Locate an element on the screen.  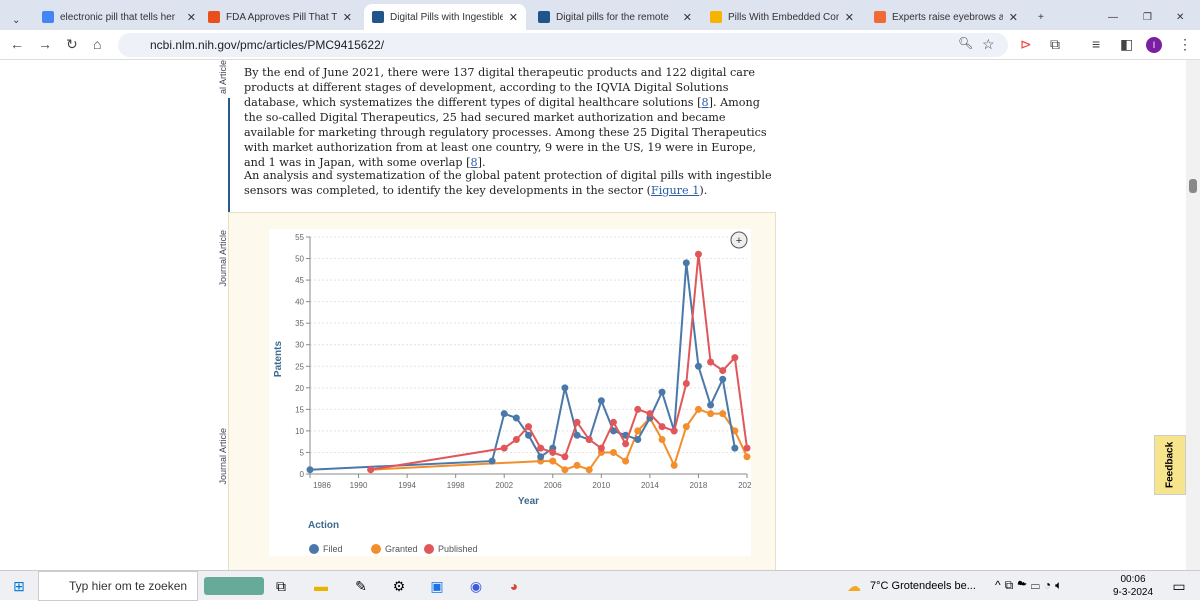
reading-list-icon: ≡ is located at coordinates (1096, 44).